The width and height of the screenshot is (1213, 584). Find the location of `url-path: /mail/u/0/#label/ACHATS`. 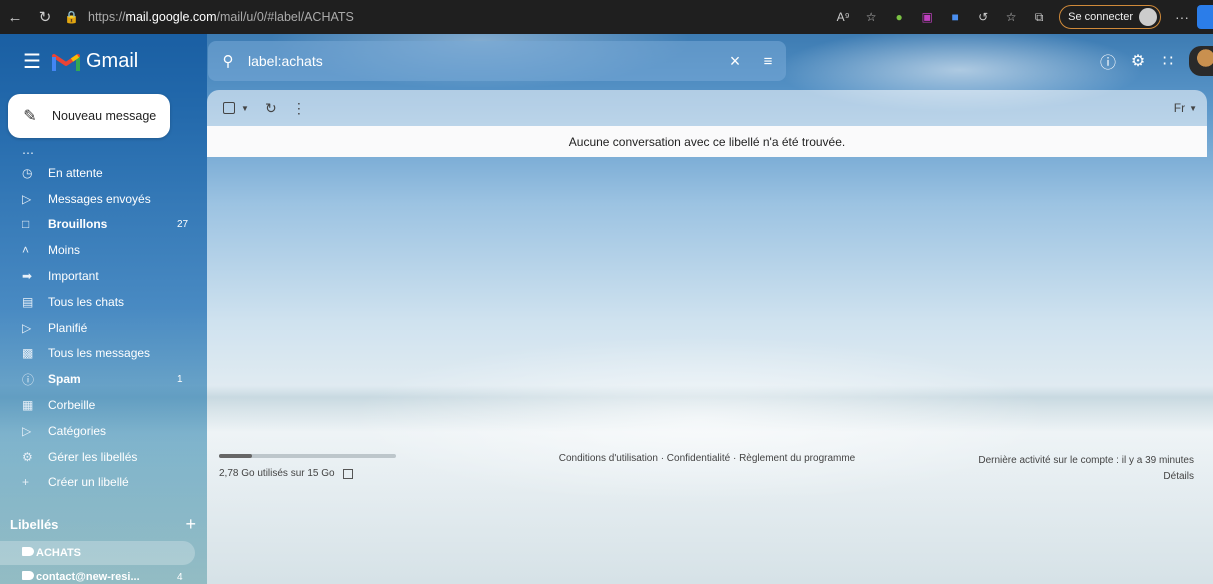

url-path: /mail/u/0/#label/ACHATS is located at coordinates (285, 17).